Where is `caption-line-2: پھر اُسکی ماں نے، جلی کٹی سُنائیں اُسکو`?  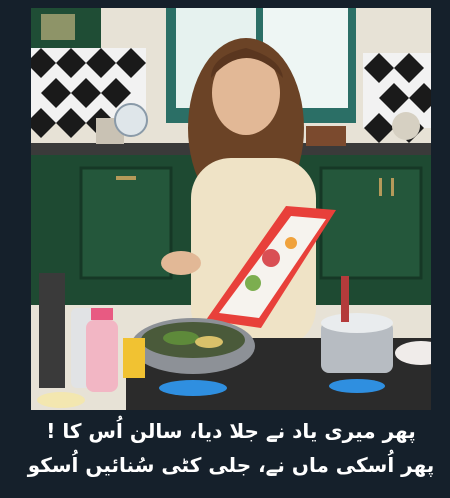
caption-line-2: پھر اُسکی ماں نے، جلی کٹی سُنائیں اُسکو is located at coordinates (231, 465).